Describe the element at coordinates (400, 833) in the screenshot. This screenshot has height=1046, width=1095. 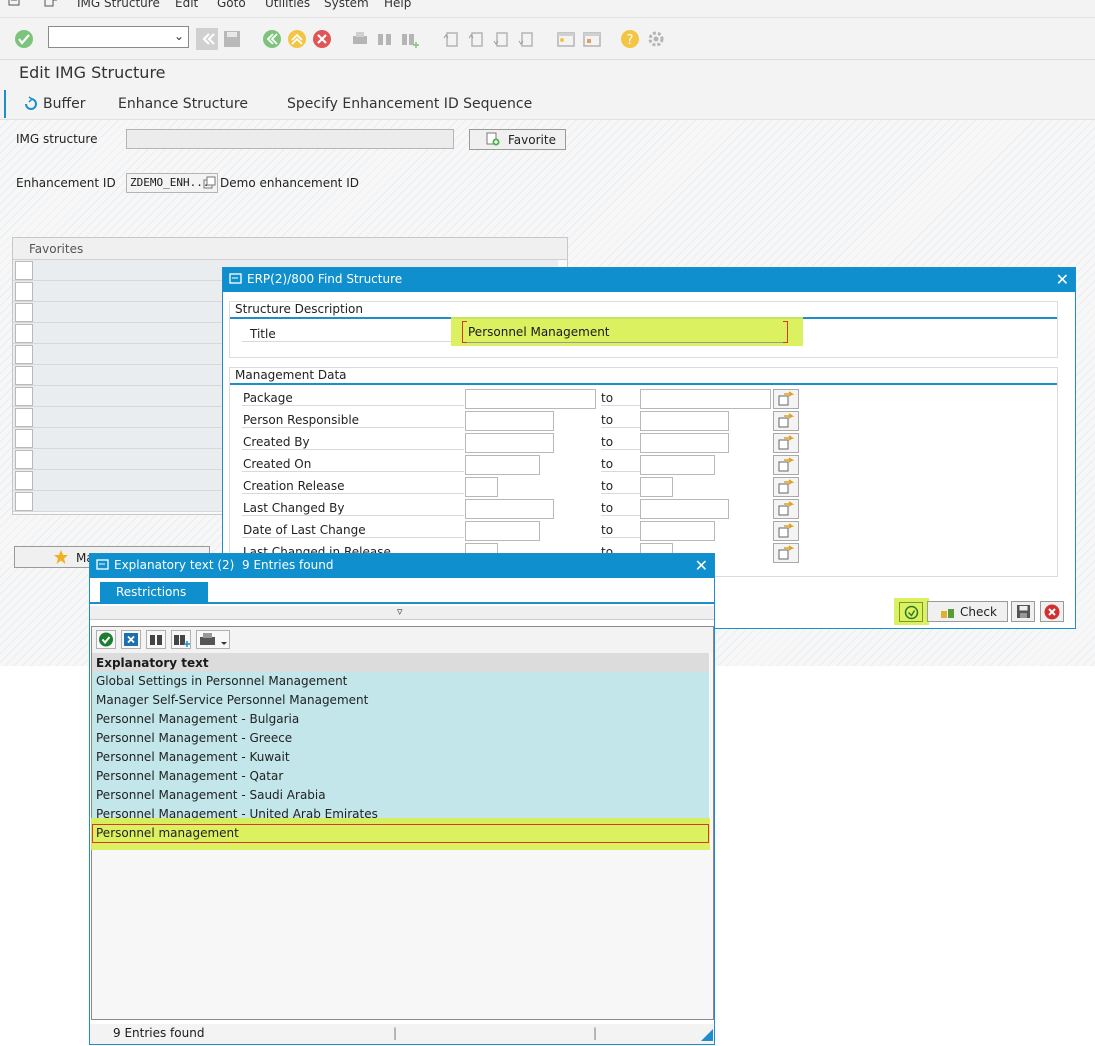
I see `list-item: Personnel management` at that location.